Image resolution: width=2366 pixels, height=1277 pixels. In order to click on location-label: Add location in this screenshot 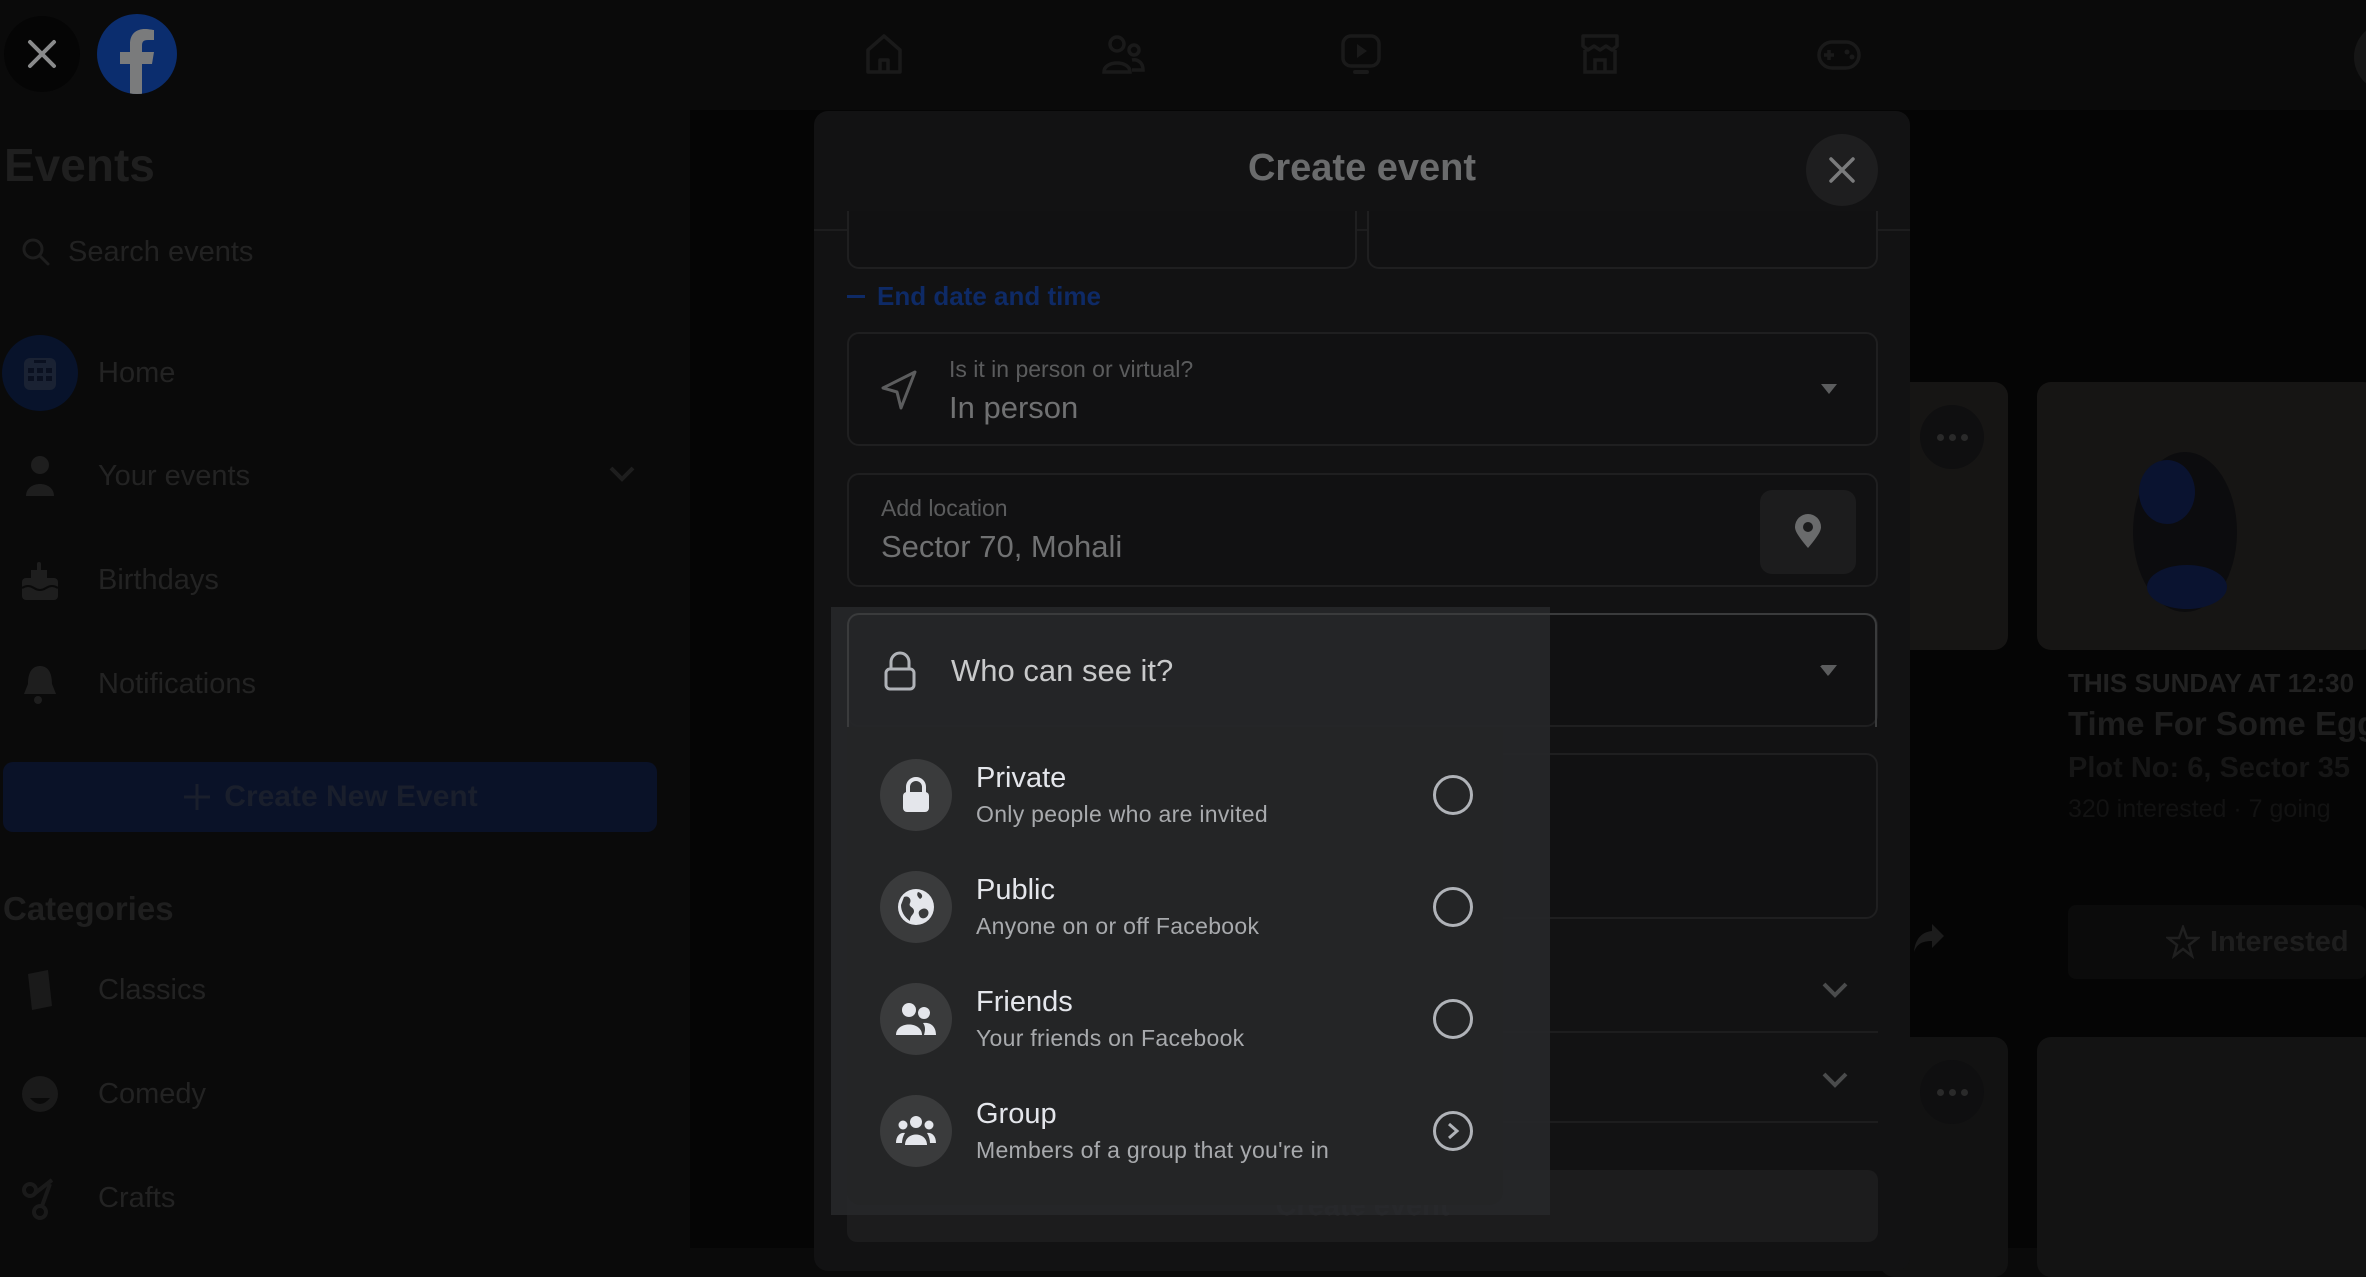, I will do `click(944, 508)`.